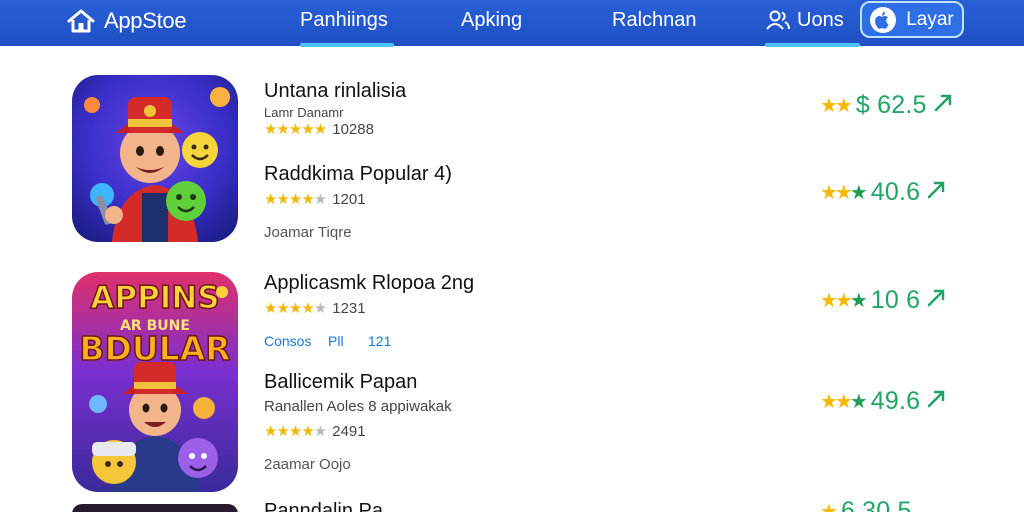  I want to click on game-hero-app-icon, so click(155, 158).